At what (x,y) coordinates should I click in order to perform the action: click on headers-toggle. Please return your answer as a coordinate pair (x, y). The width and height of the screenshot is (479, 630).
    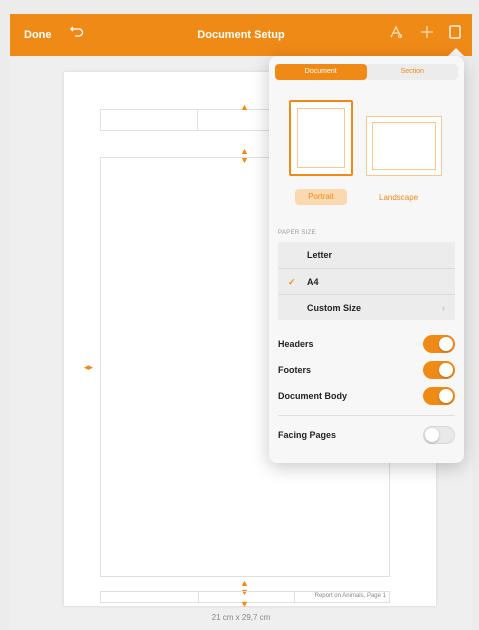
    Looking at the image, I should click on (439, 344).